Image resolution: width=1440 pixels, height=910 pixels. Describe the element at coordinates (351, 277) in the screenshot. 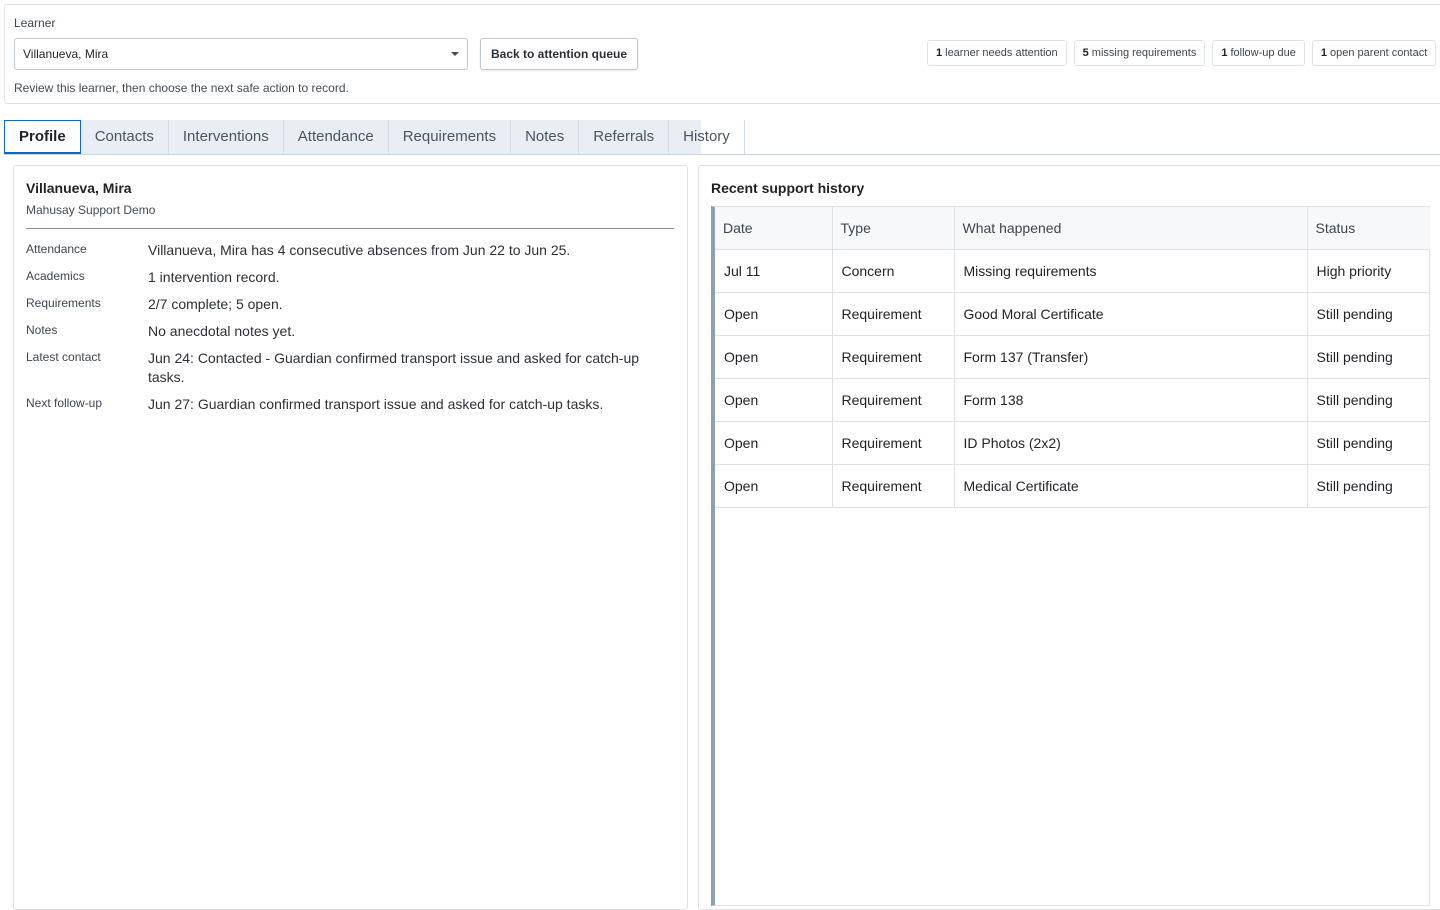

I see `profile-row-academics: Academics 1 intervention record.` at that location.